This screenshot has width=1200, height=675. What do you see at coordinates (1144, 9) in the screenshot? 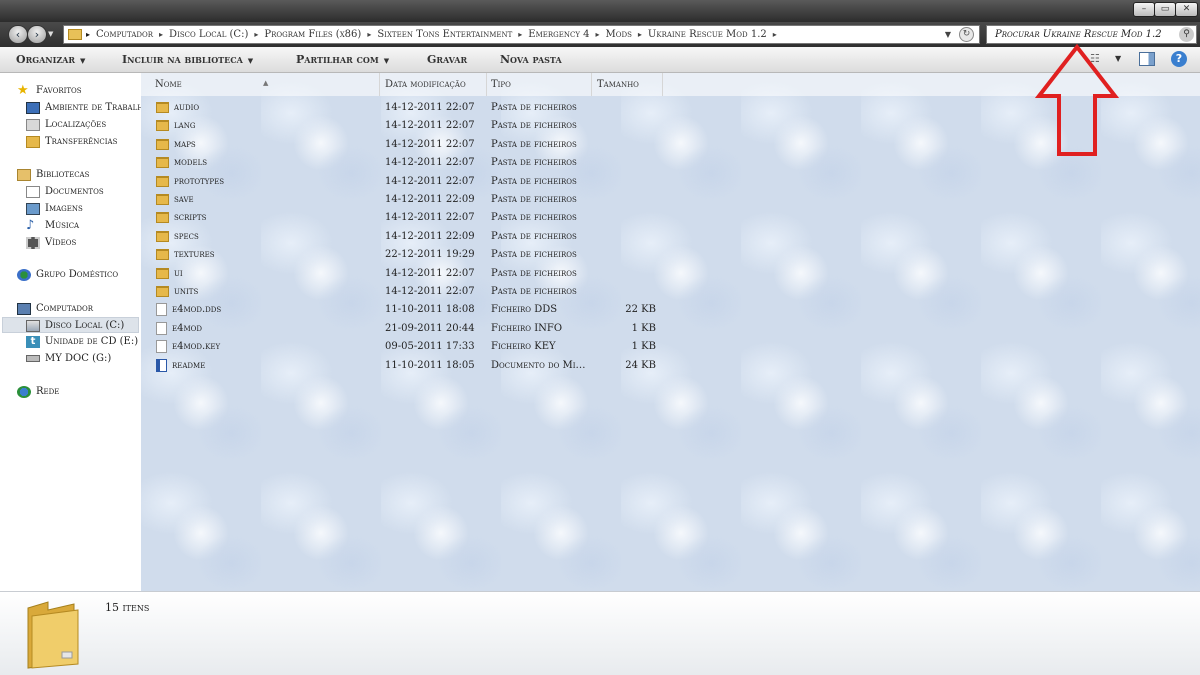
I see `minimize-button: –` at bounding box center [1144, 9].